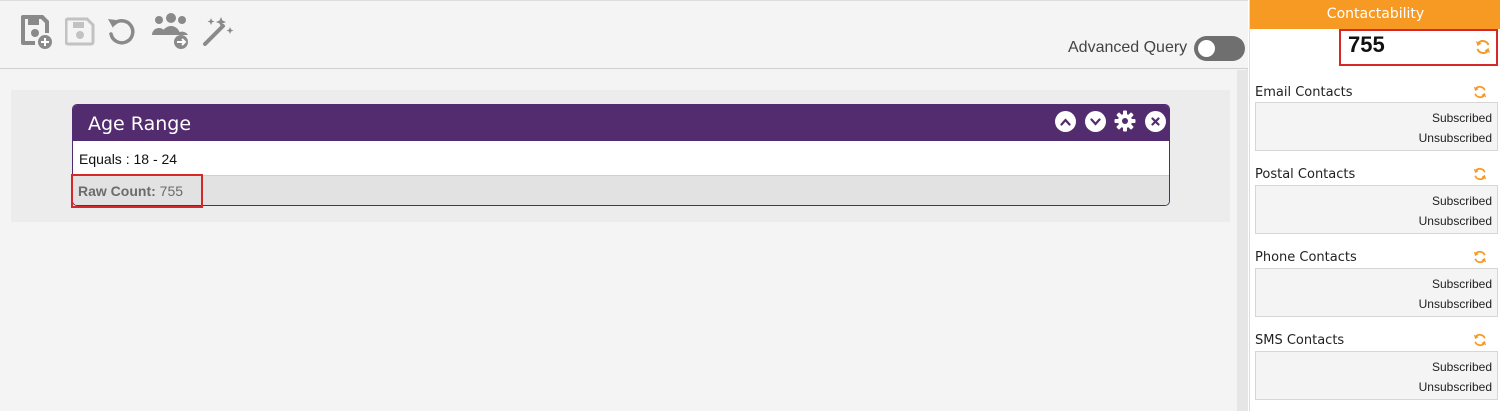  Describe the element at coordinates (171, 191) in the screenshot. I see `raw-count-value: 755` at that location.